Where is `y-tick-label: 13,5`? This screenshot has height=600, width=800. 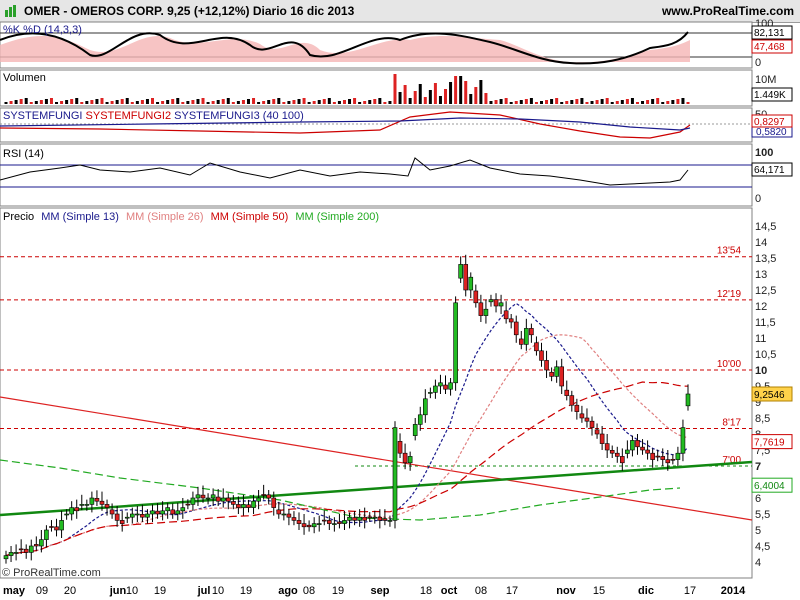
y-tick-label: 13,5 is located at coordinates (765, 259).